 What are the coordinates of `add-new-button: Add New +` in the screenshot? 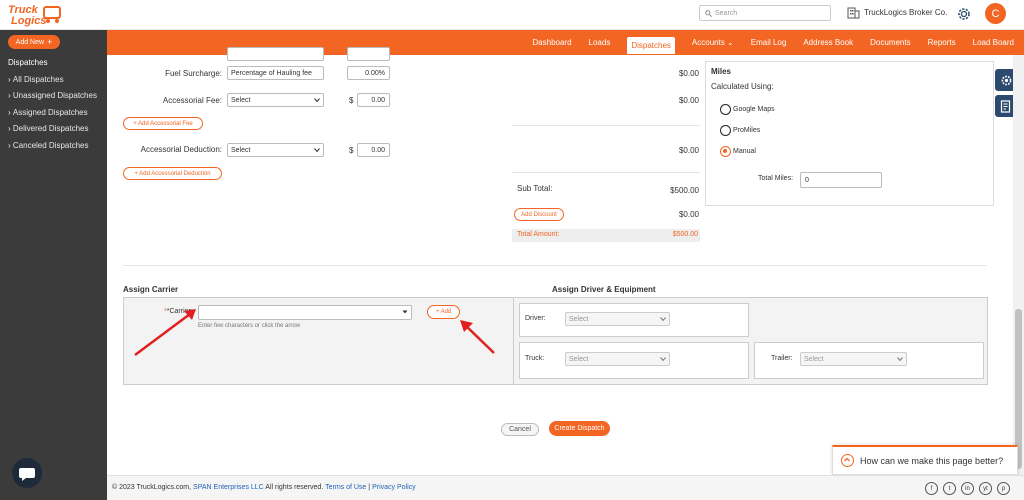 It's located at (34, 42).